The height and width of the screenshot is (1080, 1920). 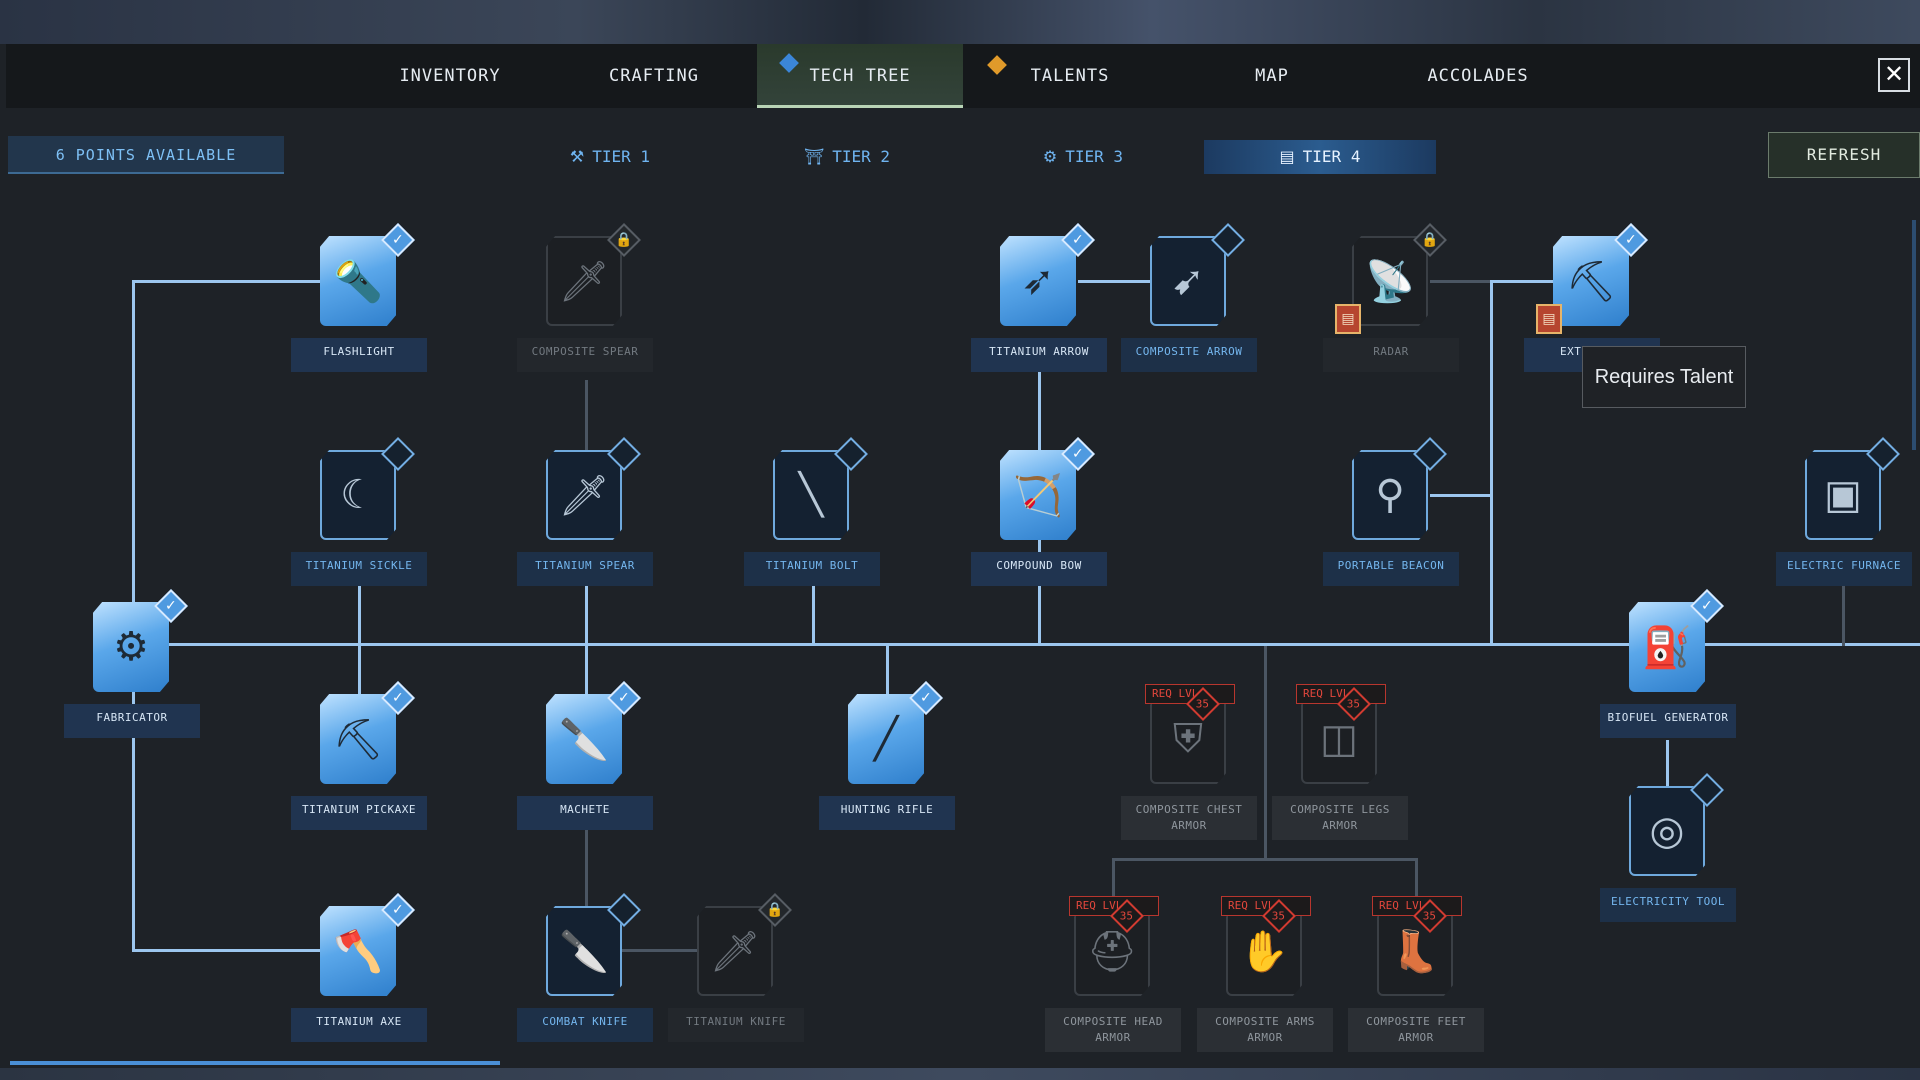 What do you see at coordinates (1667, 831) in the screenshot?
I see `cable-icon: ◎` at bounding box center [1667, 831].